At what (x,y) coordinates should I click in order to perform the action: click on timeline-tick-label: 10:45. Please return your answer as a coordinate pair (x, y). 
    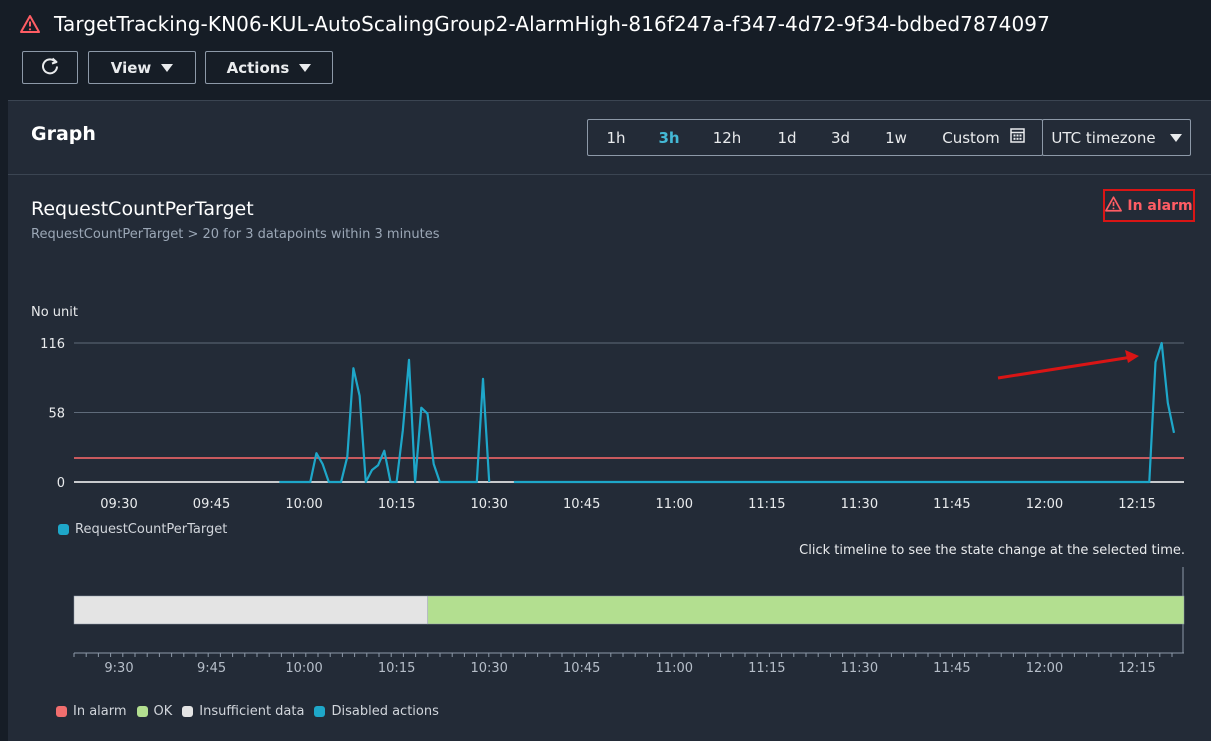
    Looking at the image, I should click on (581, 668).